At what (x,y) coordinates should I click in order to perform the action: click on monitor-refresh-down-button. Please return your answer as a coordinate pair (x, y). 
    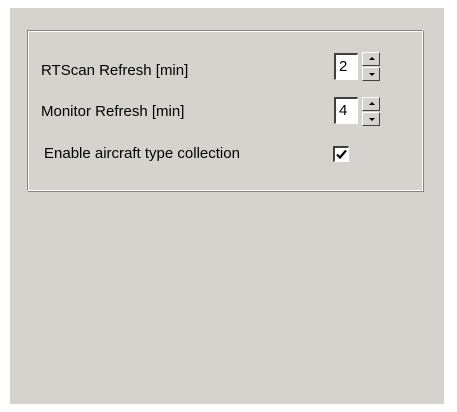
    Looking at the image, I should click on (371, 119).